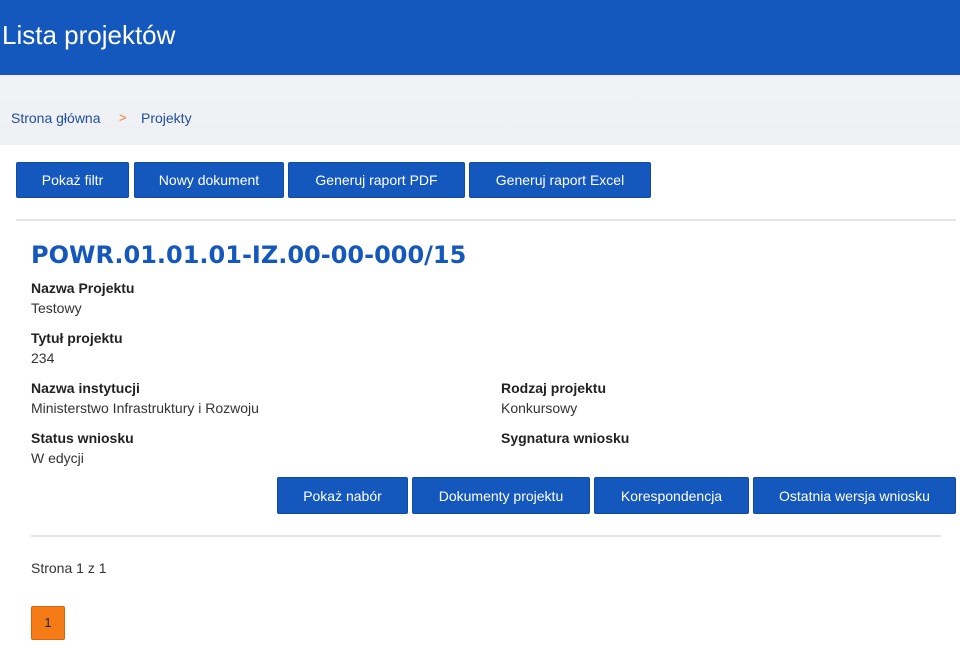  Describe the element at coordinates (57, 458) in the screenshot. I see `application-status-value: W edycji` at that location.